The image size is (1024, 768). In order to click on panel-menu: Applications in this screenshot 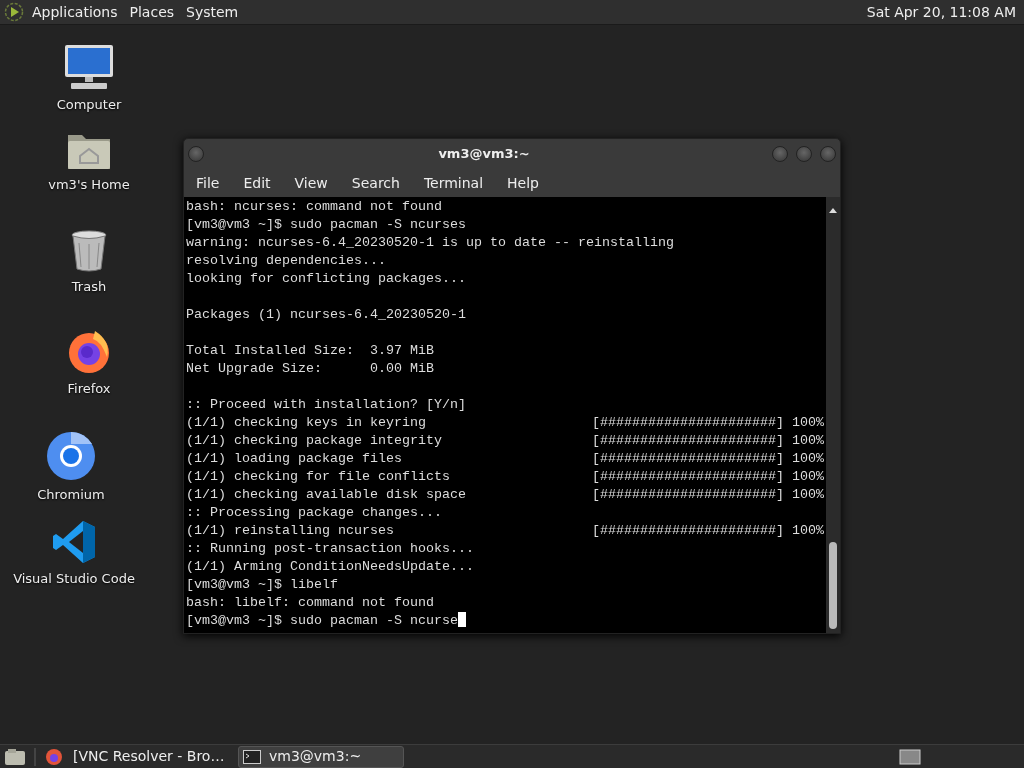, I will do `click(75, 12)`.